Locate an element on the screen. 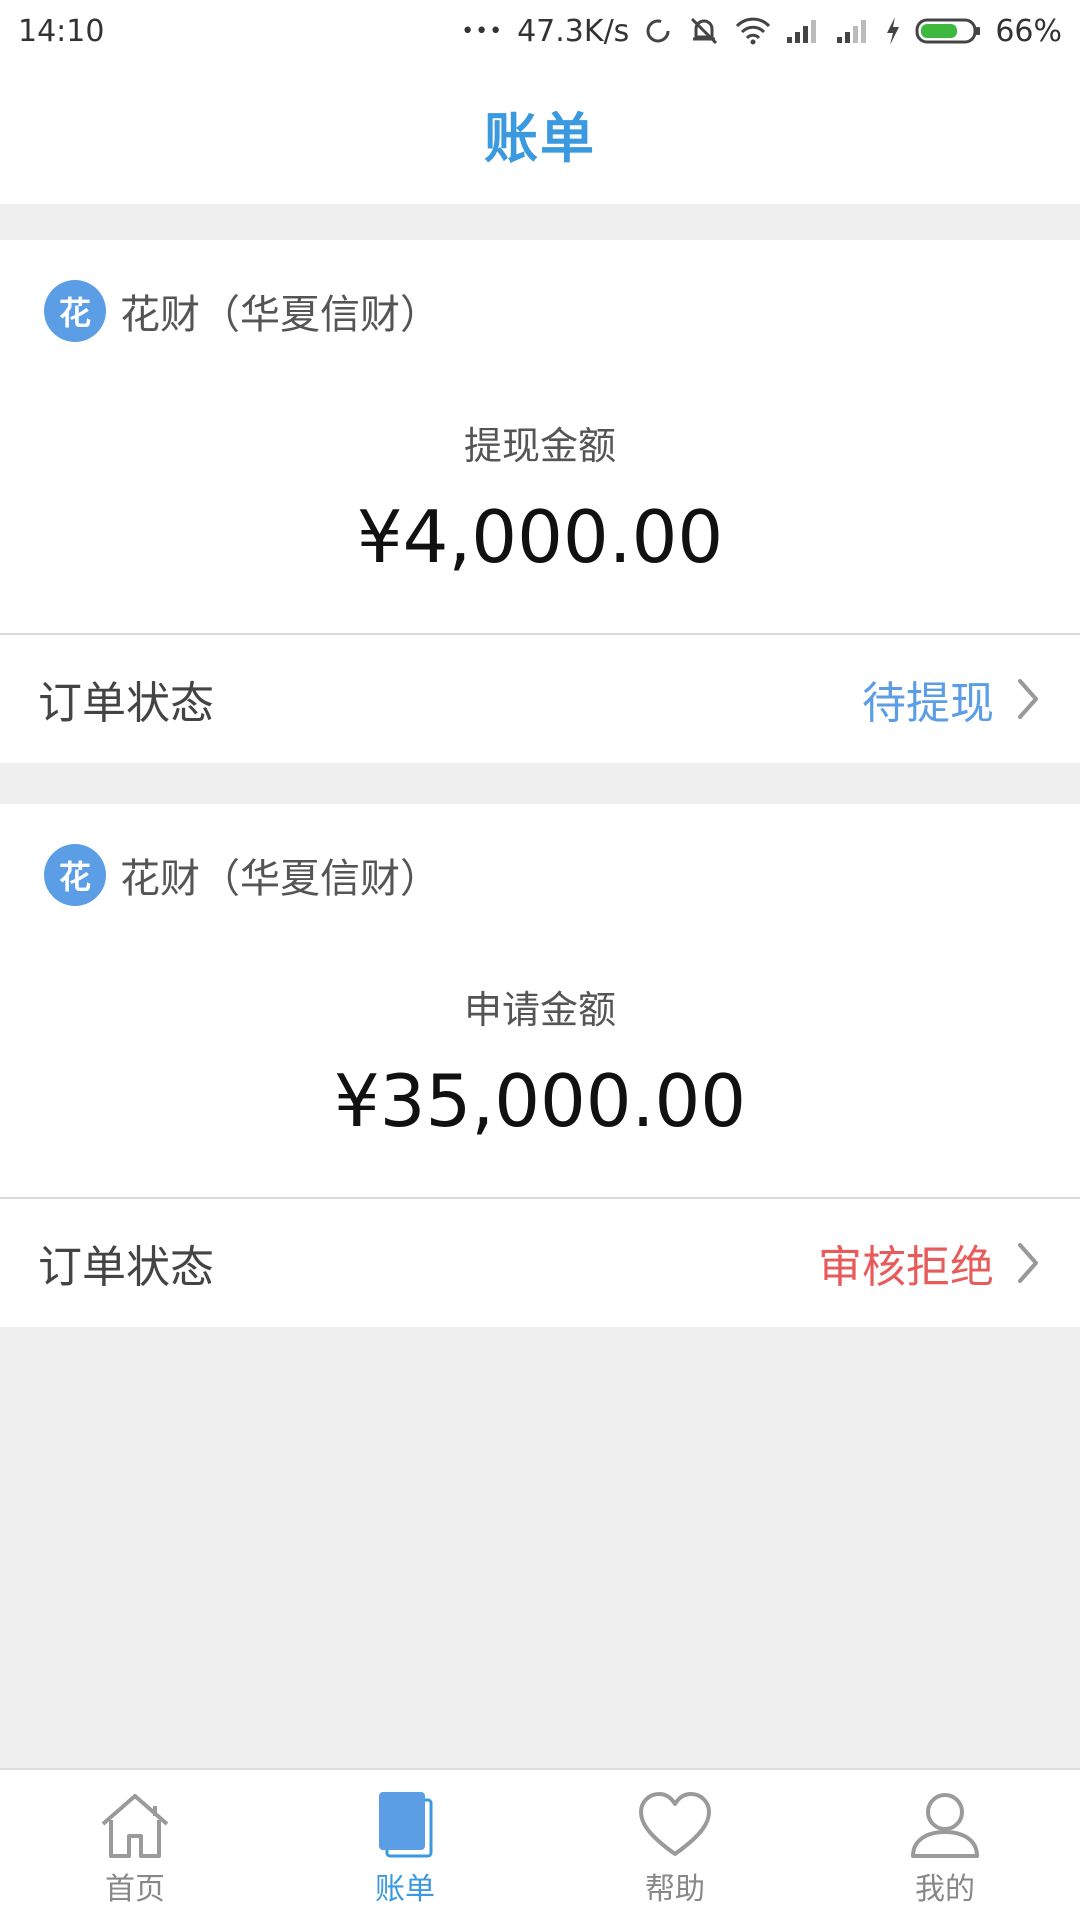  tab-home-label: 首页 is located at coordinates (135, 1889).